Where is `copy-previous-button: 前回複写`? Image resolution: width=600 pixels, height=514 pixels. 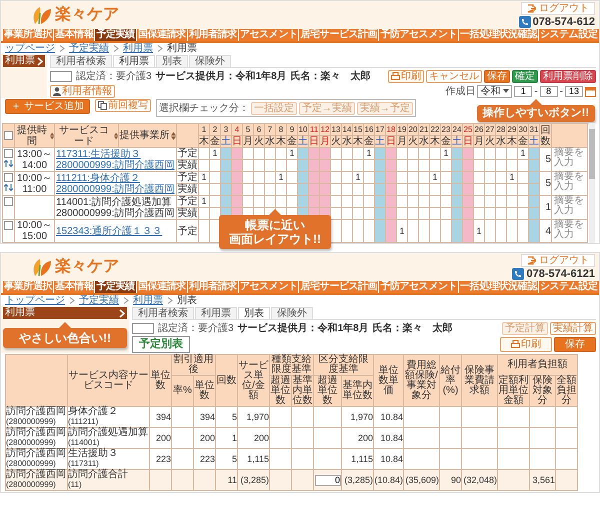
copy-previous-button: 前回複写 is located at coordinates (122, 105).